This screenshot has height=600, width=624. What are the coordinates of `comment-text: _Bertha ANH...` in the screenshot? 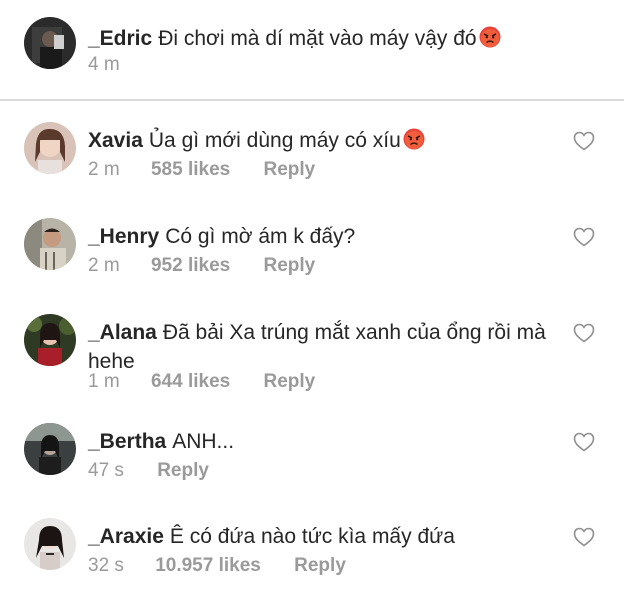 It's located at (161, 441).